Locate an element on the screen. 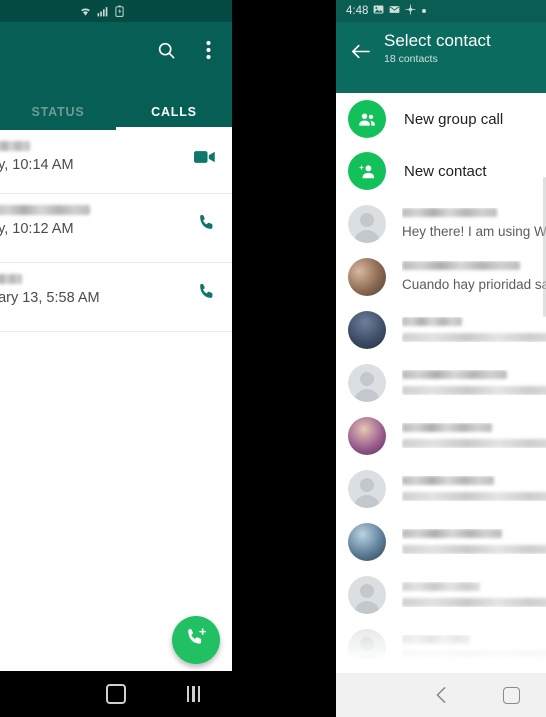 Image resolution: width=546 pixels, height=717 pixels. right-app-bar: Select contact 18 contacts is located at coordinates (441, 57).